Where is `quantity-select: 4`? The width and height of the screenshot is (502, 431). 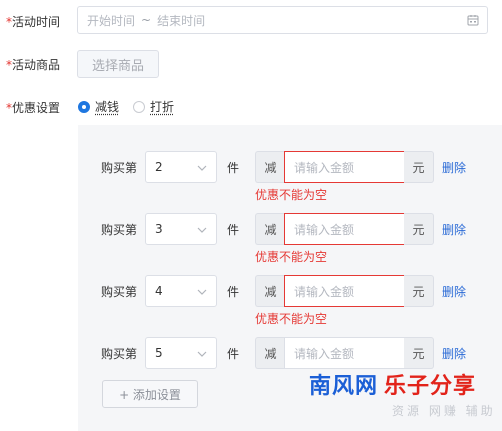 quantity-select: 4 is located at coordinates (181, 291).